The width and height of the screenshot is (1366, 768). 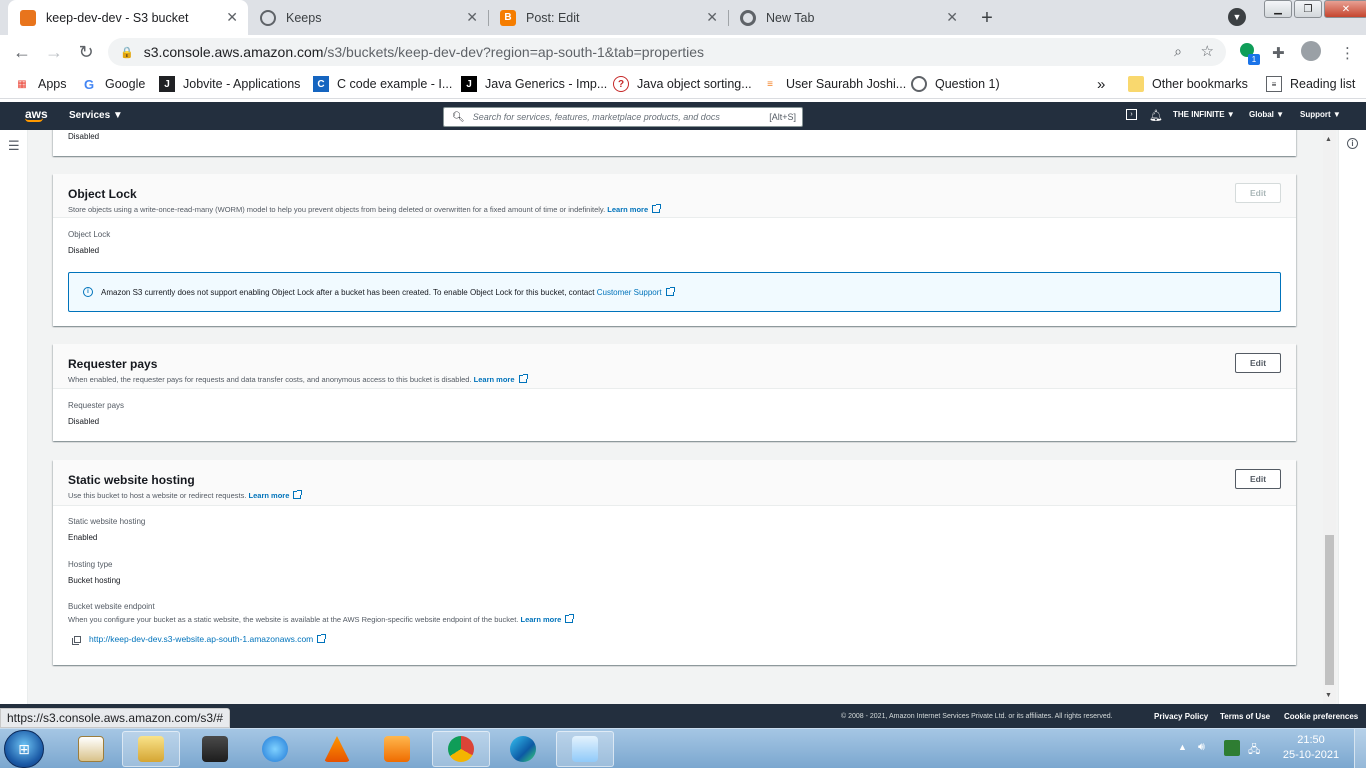 I want to click on tab-keep-dev-dev: keep-dev-dev - S3 bucket ✕, so click(x=128, y=17).